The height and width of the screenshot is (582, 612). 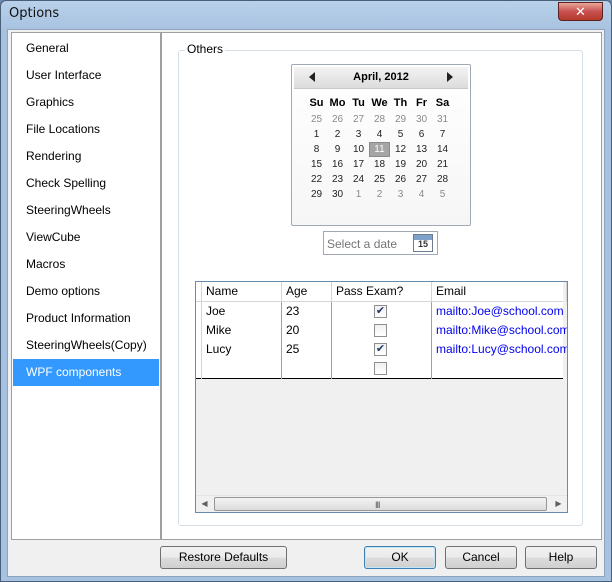 I want to click on calendar-day: 31, so click(x=442, y=119).